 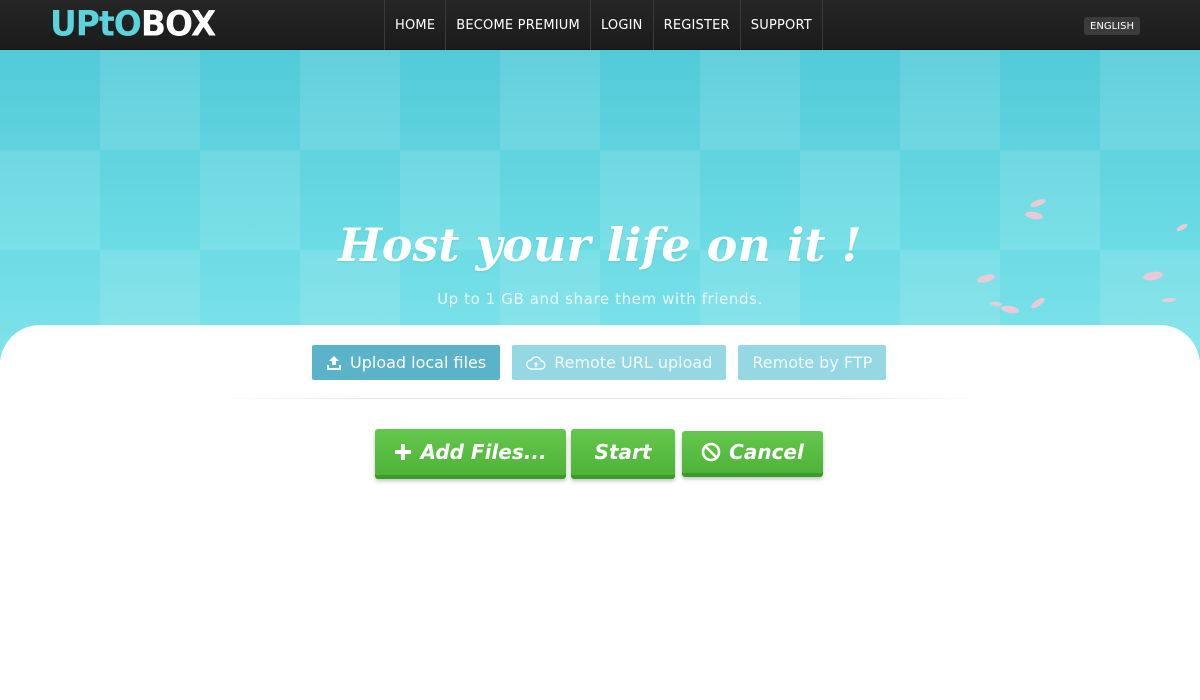 What do you see at coordinates (334, 363) in the screenshot?
I see `upload-icon` at bounding box center [334, 363].